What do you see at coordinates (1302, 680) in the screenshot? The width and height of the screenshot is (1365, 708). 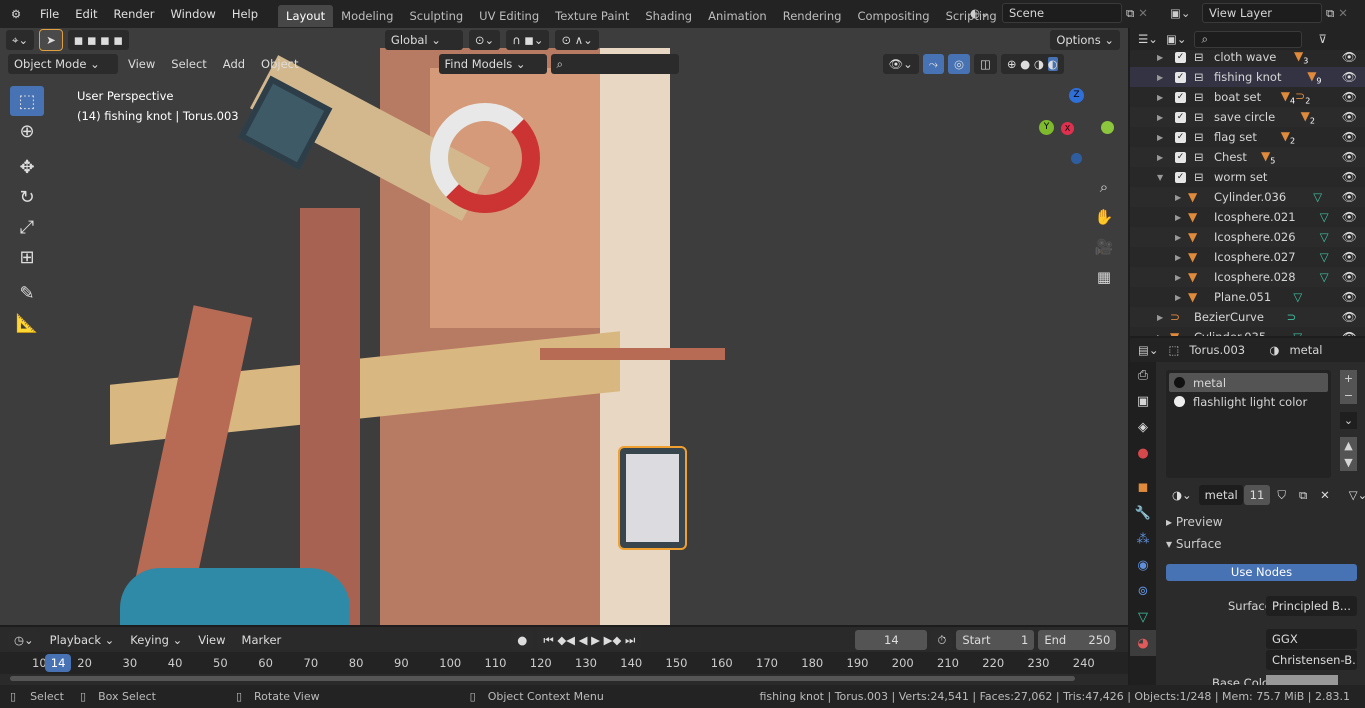 I see `base-color-swatch` at bounding box center [1302, 680].